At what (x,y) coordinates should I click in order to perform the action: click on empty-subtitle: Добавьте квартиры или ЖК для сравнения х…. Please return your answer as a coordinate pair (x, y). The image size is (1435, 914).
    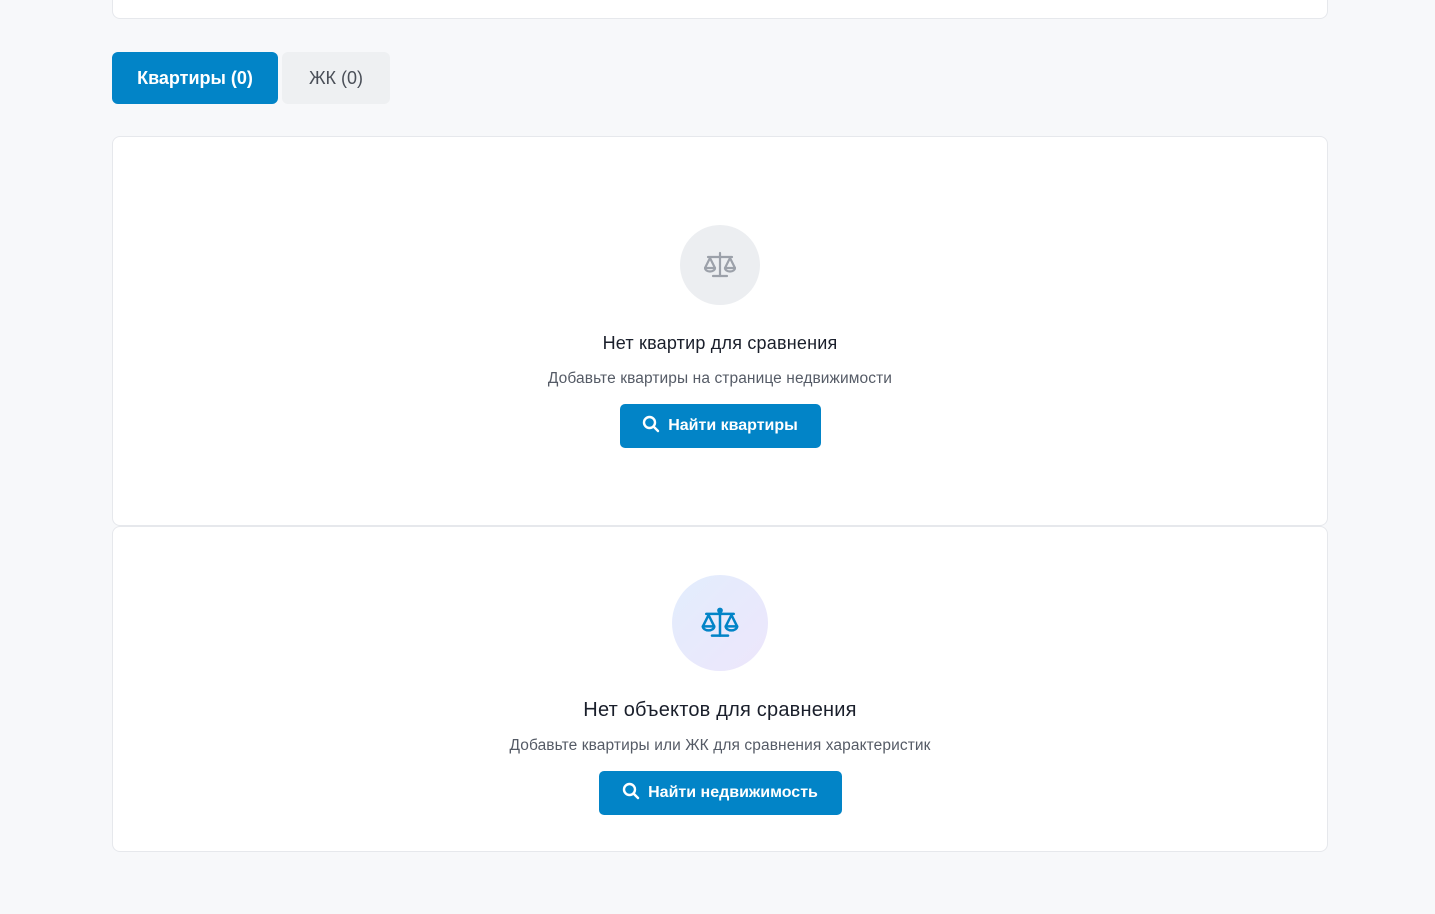
    Looking at the image, I should click on (720, 745).